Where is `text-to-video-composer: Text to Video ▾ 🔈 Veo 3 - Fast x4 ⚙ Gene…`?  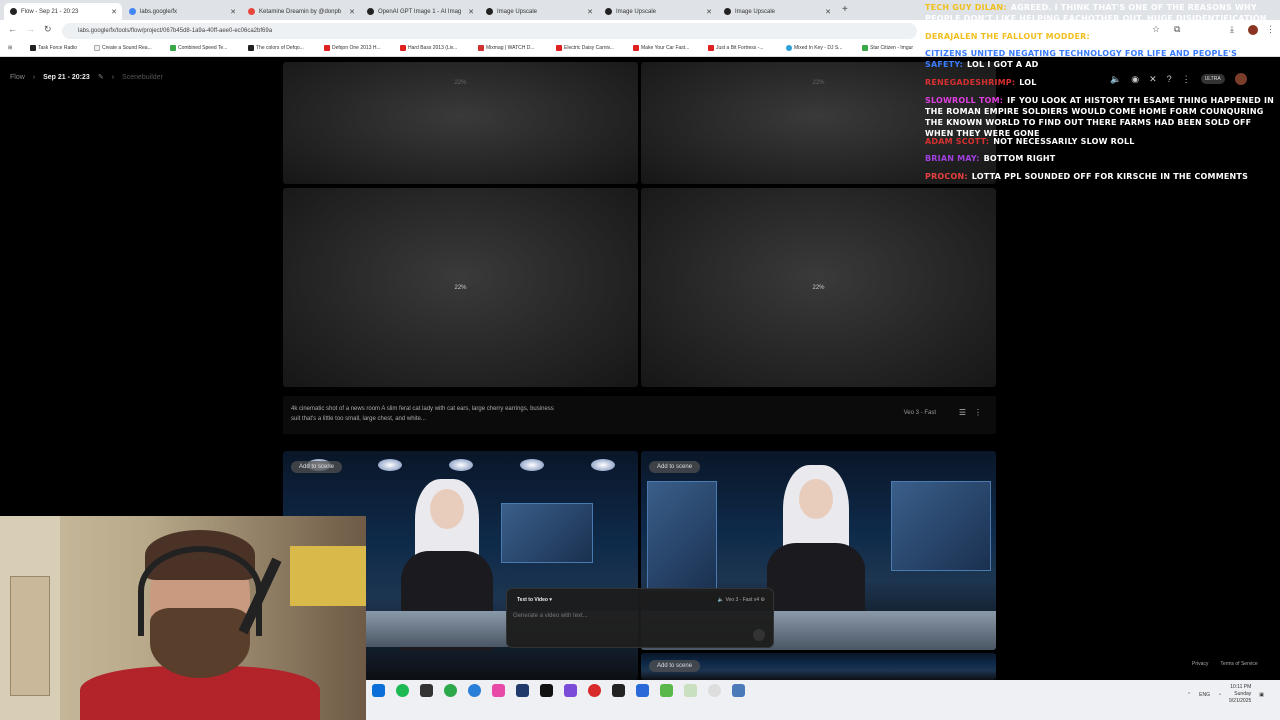 text-to-video-composer: Text to Video ▾ 🔈 Veo 3 - Fast x4 ⚙ Gene… is located at coordinates (640, 618).